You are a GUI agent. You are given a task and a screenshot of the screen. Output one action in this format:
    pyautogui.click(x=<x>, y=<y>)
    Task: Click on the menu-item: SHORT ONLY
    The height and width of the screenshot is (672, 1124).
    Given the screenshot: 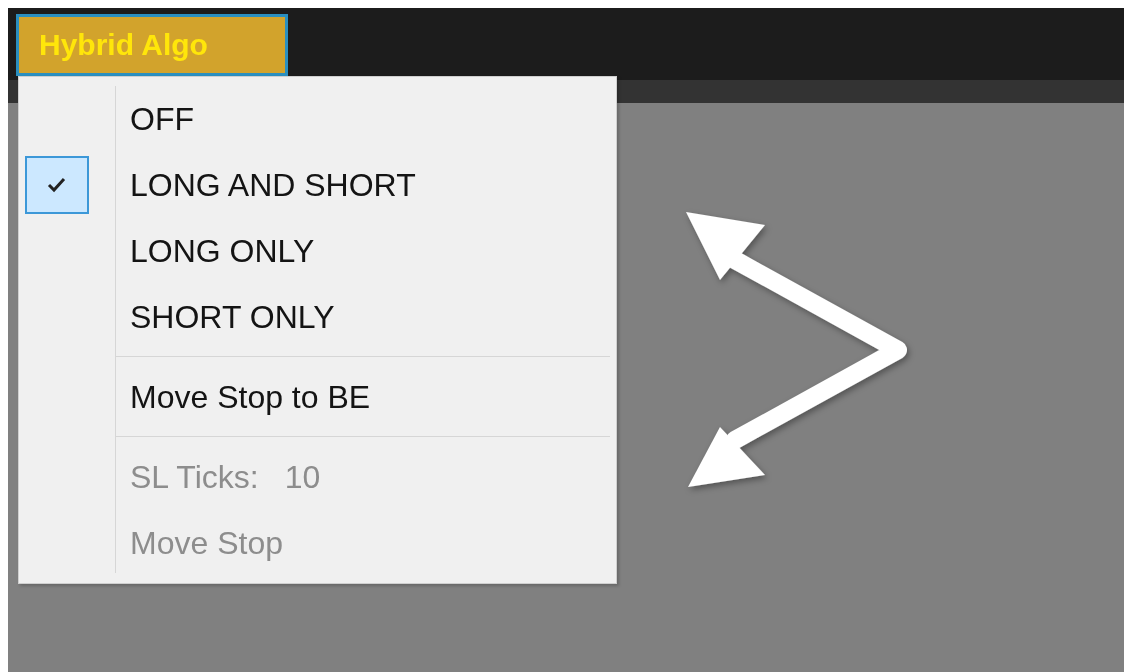 What is the action you would take?
    pyautogui.click(x=317, y=317)
    